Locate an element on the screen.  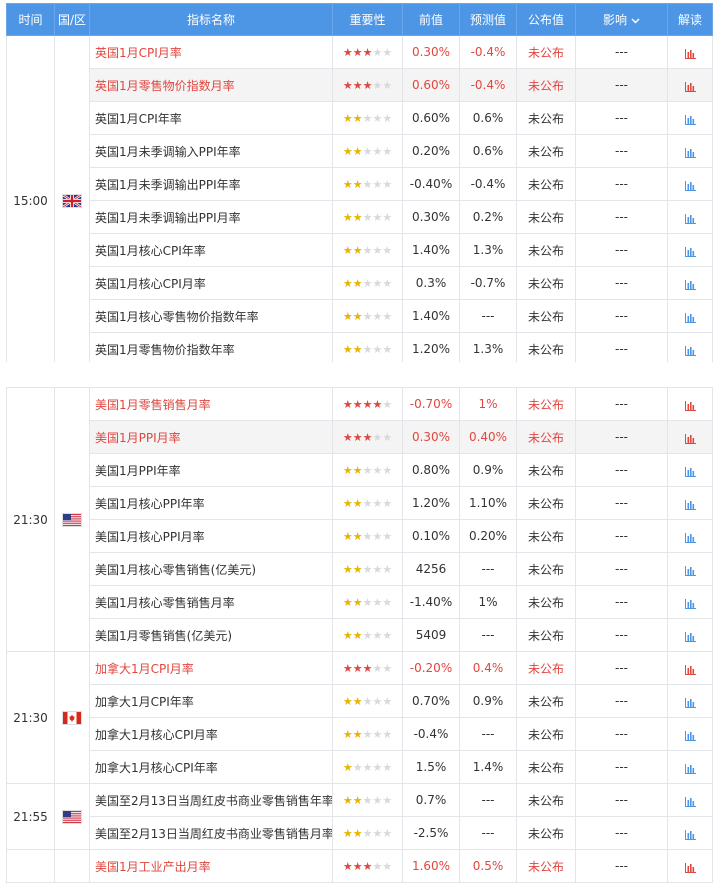
indicator-name: 美国1月PPI月率 is located at coordinates (211, 437).